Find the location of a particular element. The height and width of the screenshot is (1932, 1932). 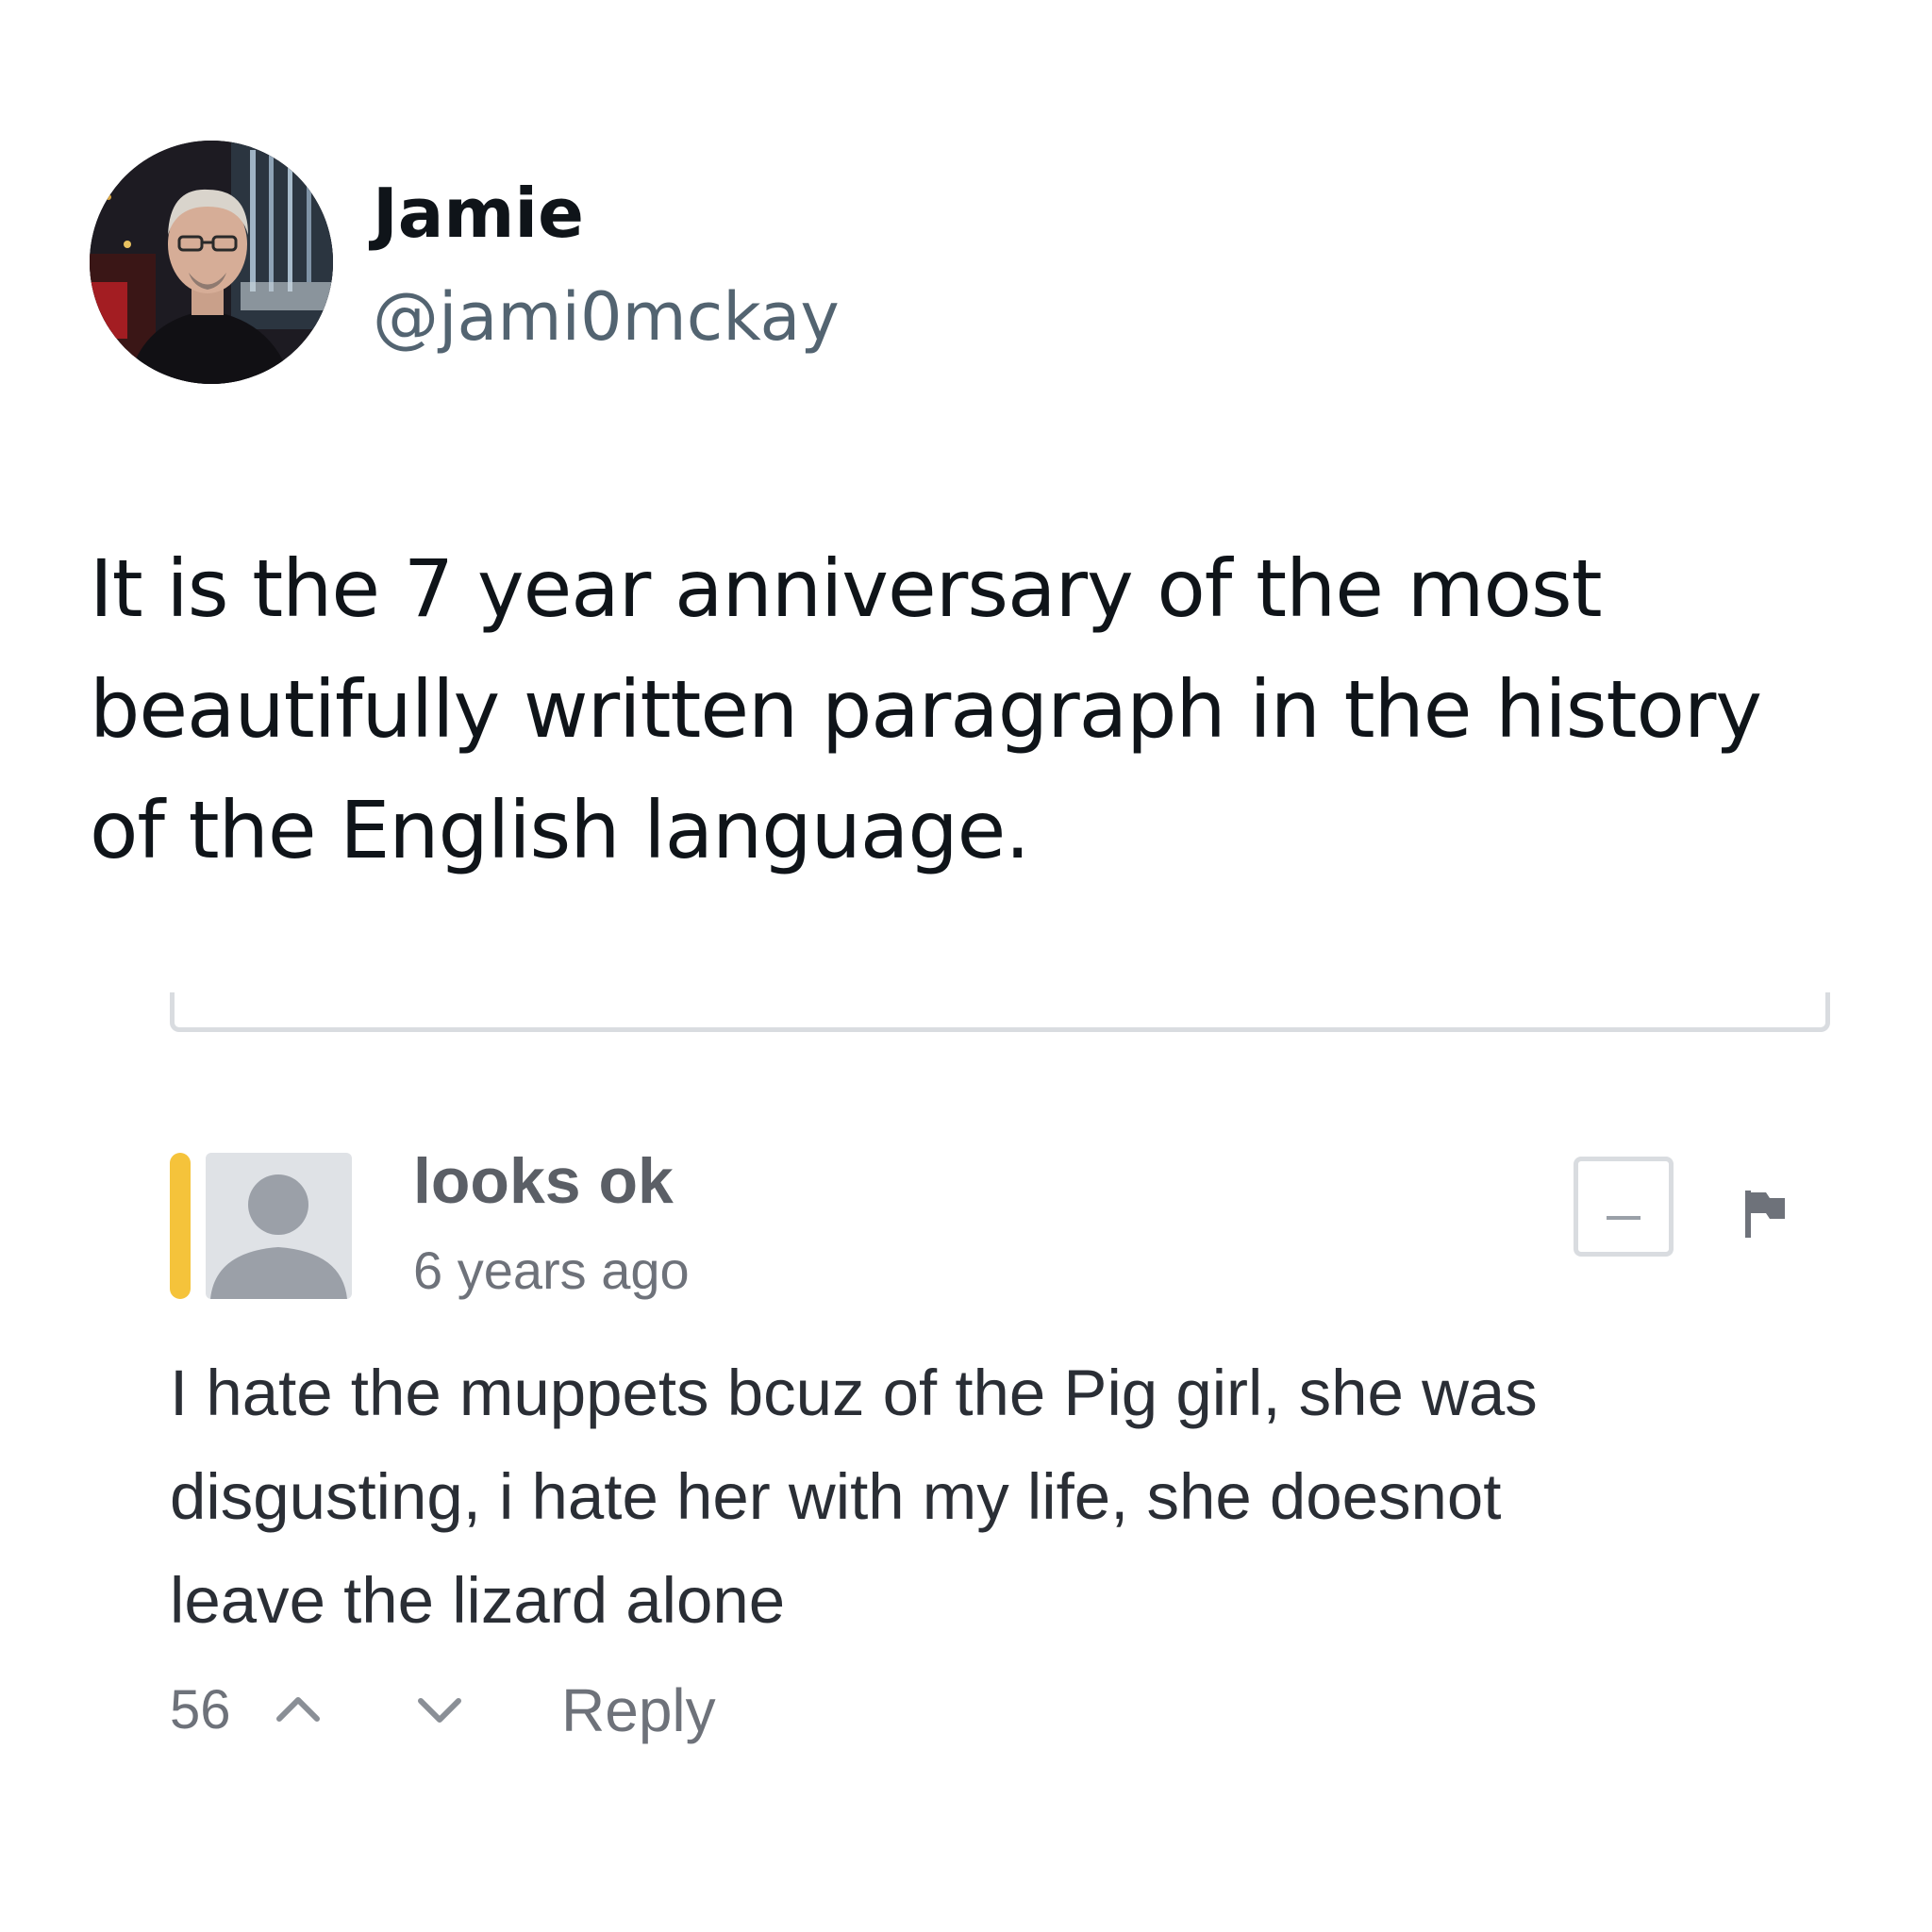

downvote-button is located at coordinates (440, 1710).